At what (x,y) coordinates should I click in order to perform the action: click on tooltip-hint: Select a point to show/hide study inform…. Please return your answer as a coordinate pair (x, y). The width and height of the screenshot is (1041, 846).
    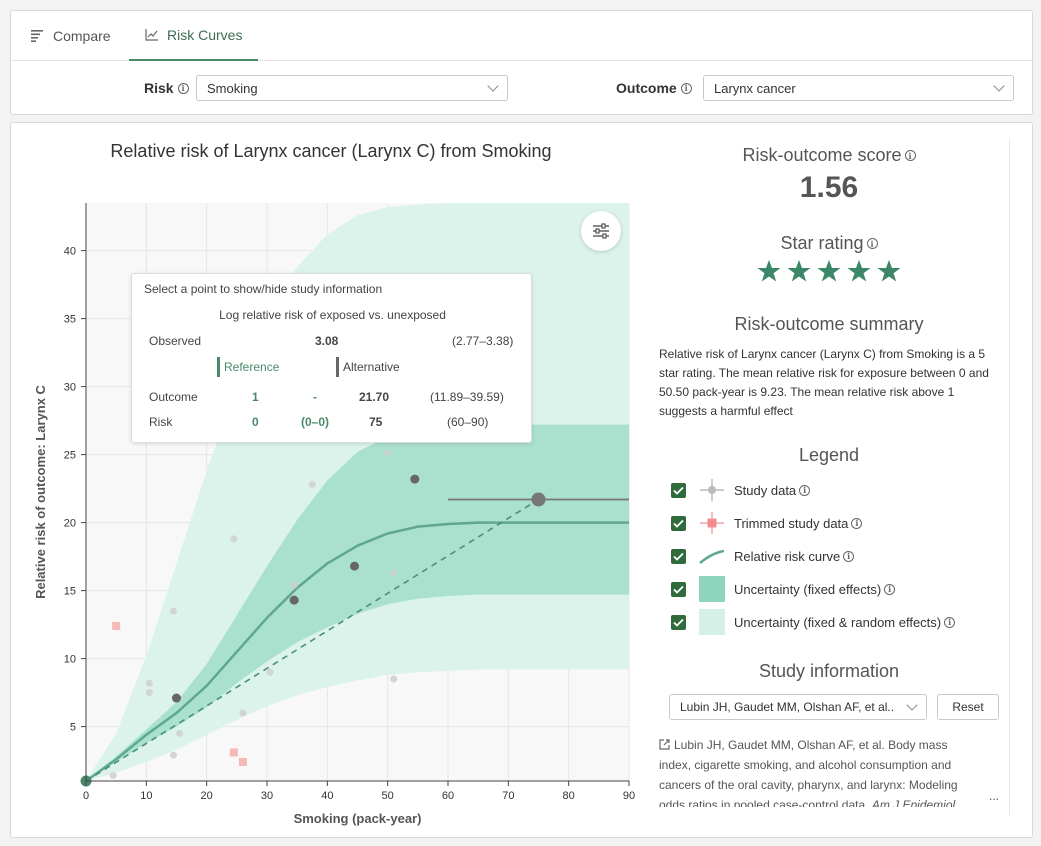
    Looking at the image, I should click on (263, 289).